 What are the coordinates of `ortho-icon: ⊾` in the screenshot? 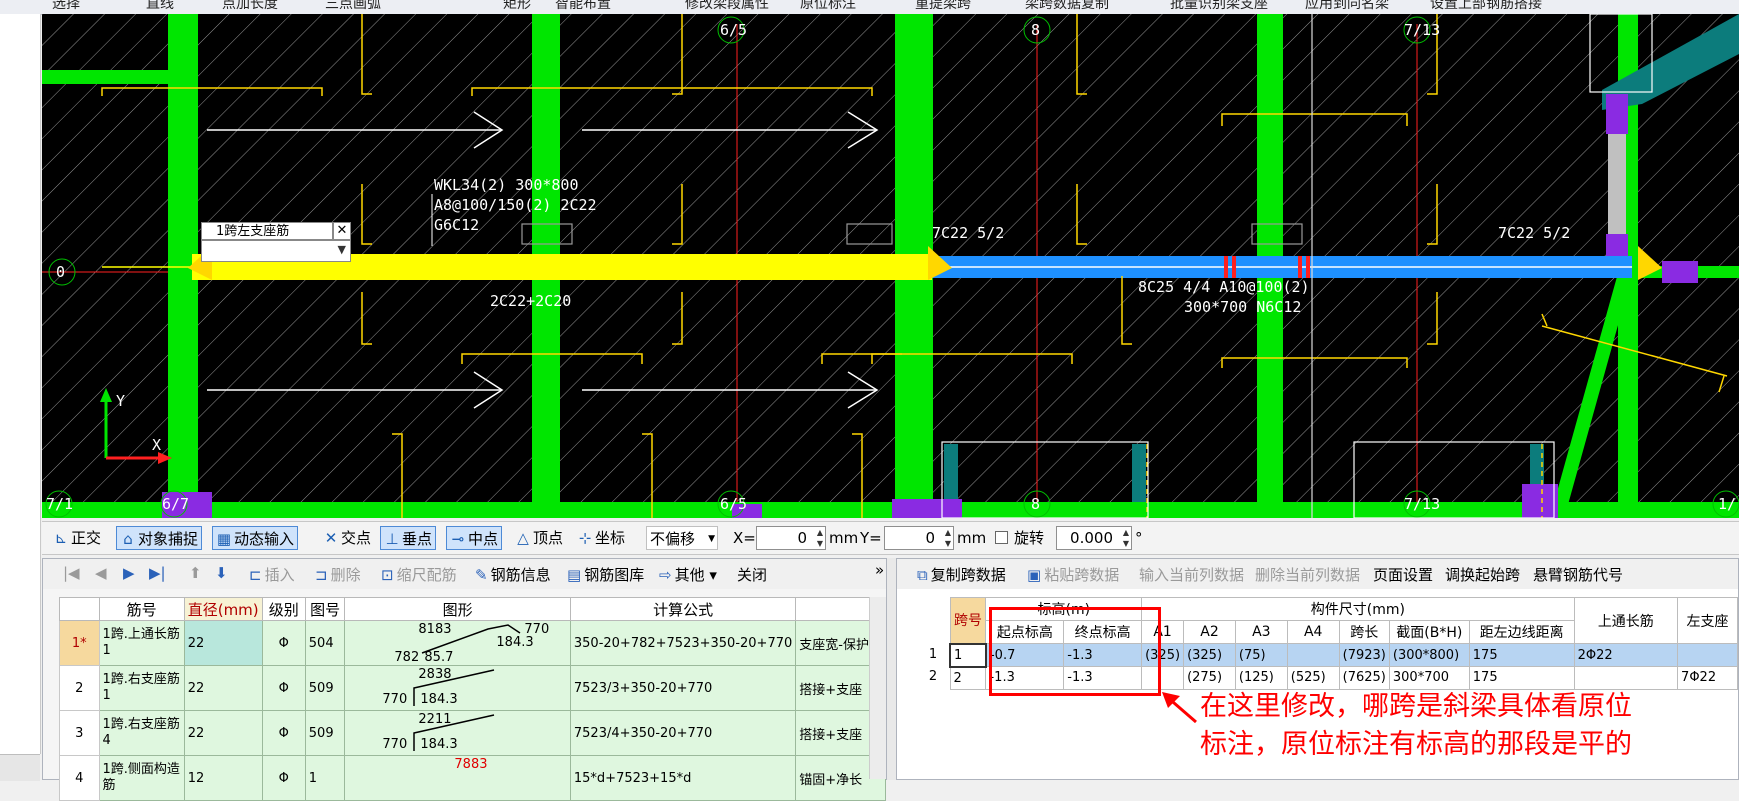 It's located at (61, 538).